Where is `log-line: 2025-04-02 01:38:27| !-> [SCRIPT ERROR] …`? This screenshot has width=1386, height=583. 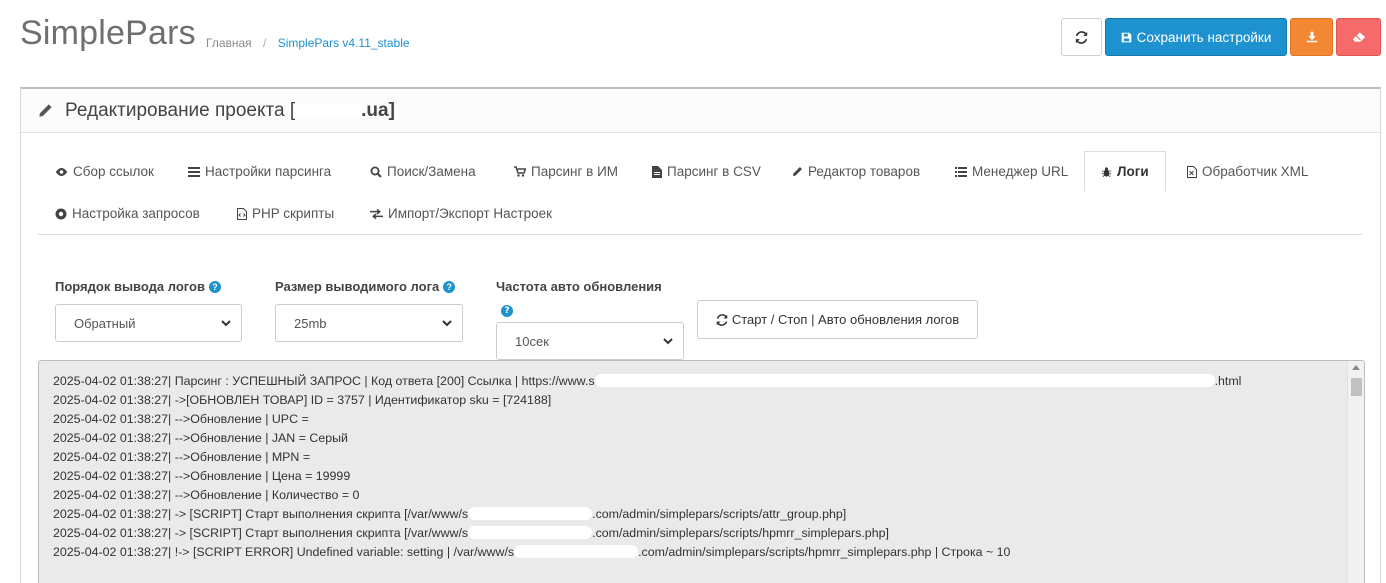 log-line: 2025-04-02 01:38:27| !-> [SCRIPT ERROR] … is located at coordinates (647, 552).